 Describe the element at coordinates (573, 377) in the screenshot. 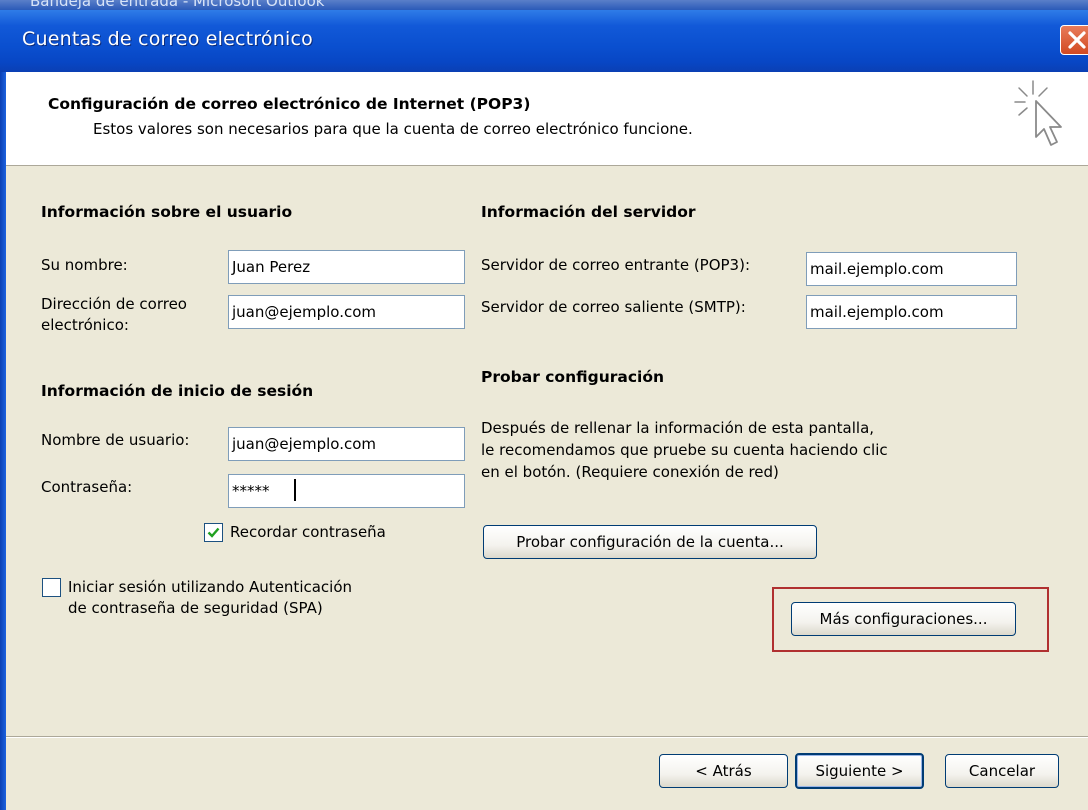

I see `test-settings-heading: Probar configuración` at that location.